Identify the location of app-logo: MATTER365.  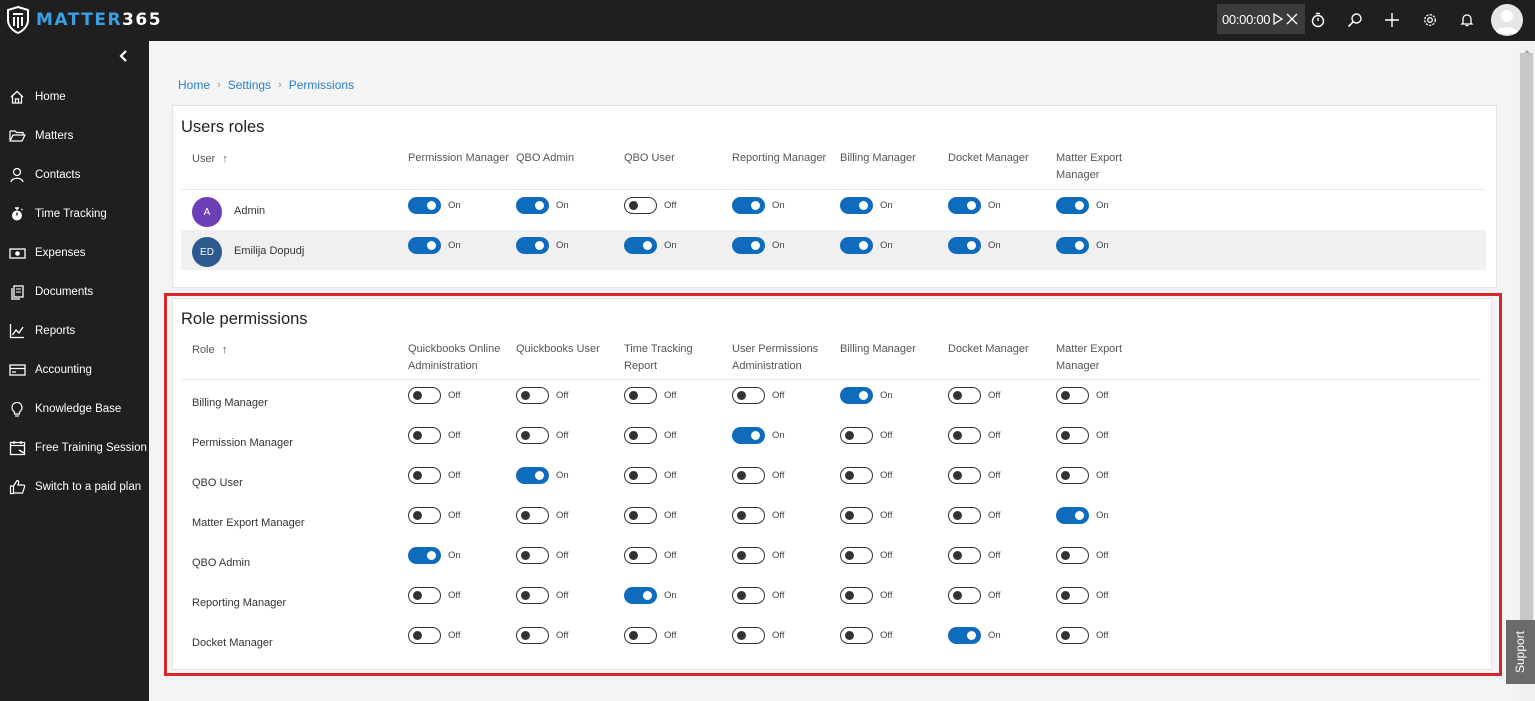
(84, 20).